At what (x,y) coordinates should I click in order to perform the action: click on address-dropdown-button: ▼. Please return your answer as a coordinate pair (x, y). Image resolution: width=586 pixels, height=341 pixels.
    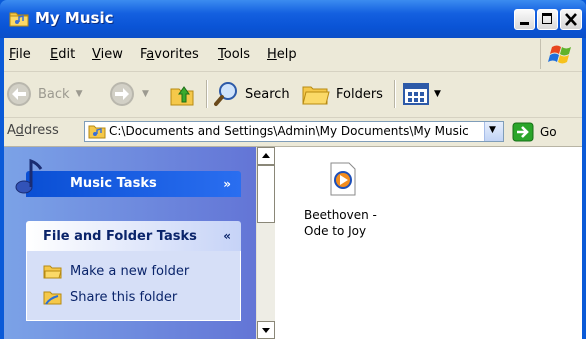
    Looking at the image, I should click on (493, 131).